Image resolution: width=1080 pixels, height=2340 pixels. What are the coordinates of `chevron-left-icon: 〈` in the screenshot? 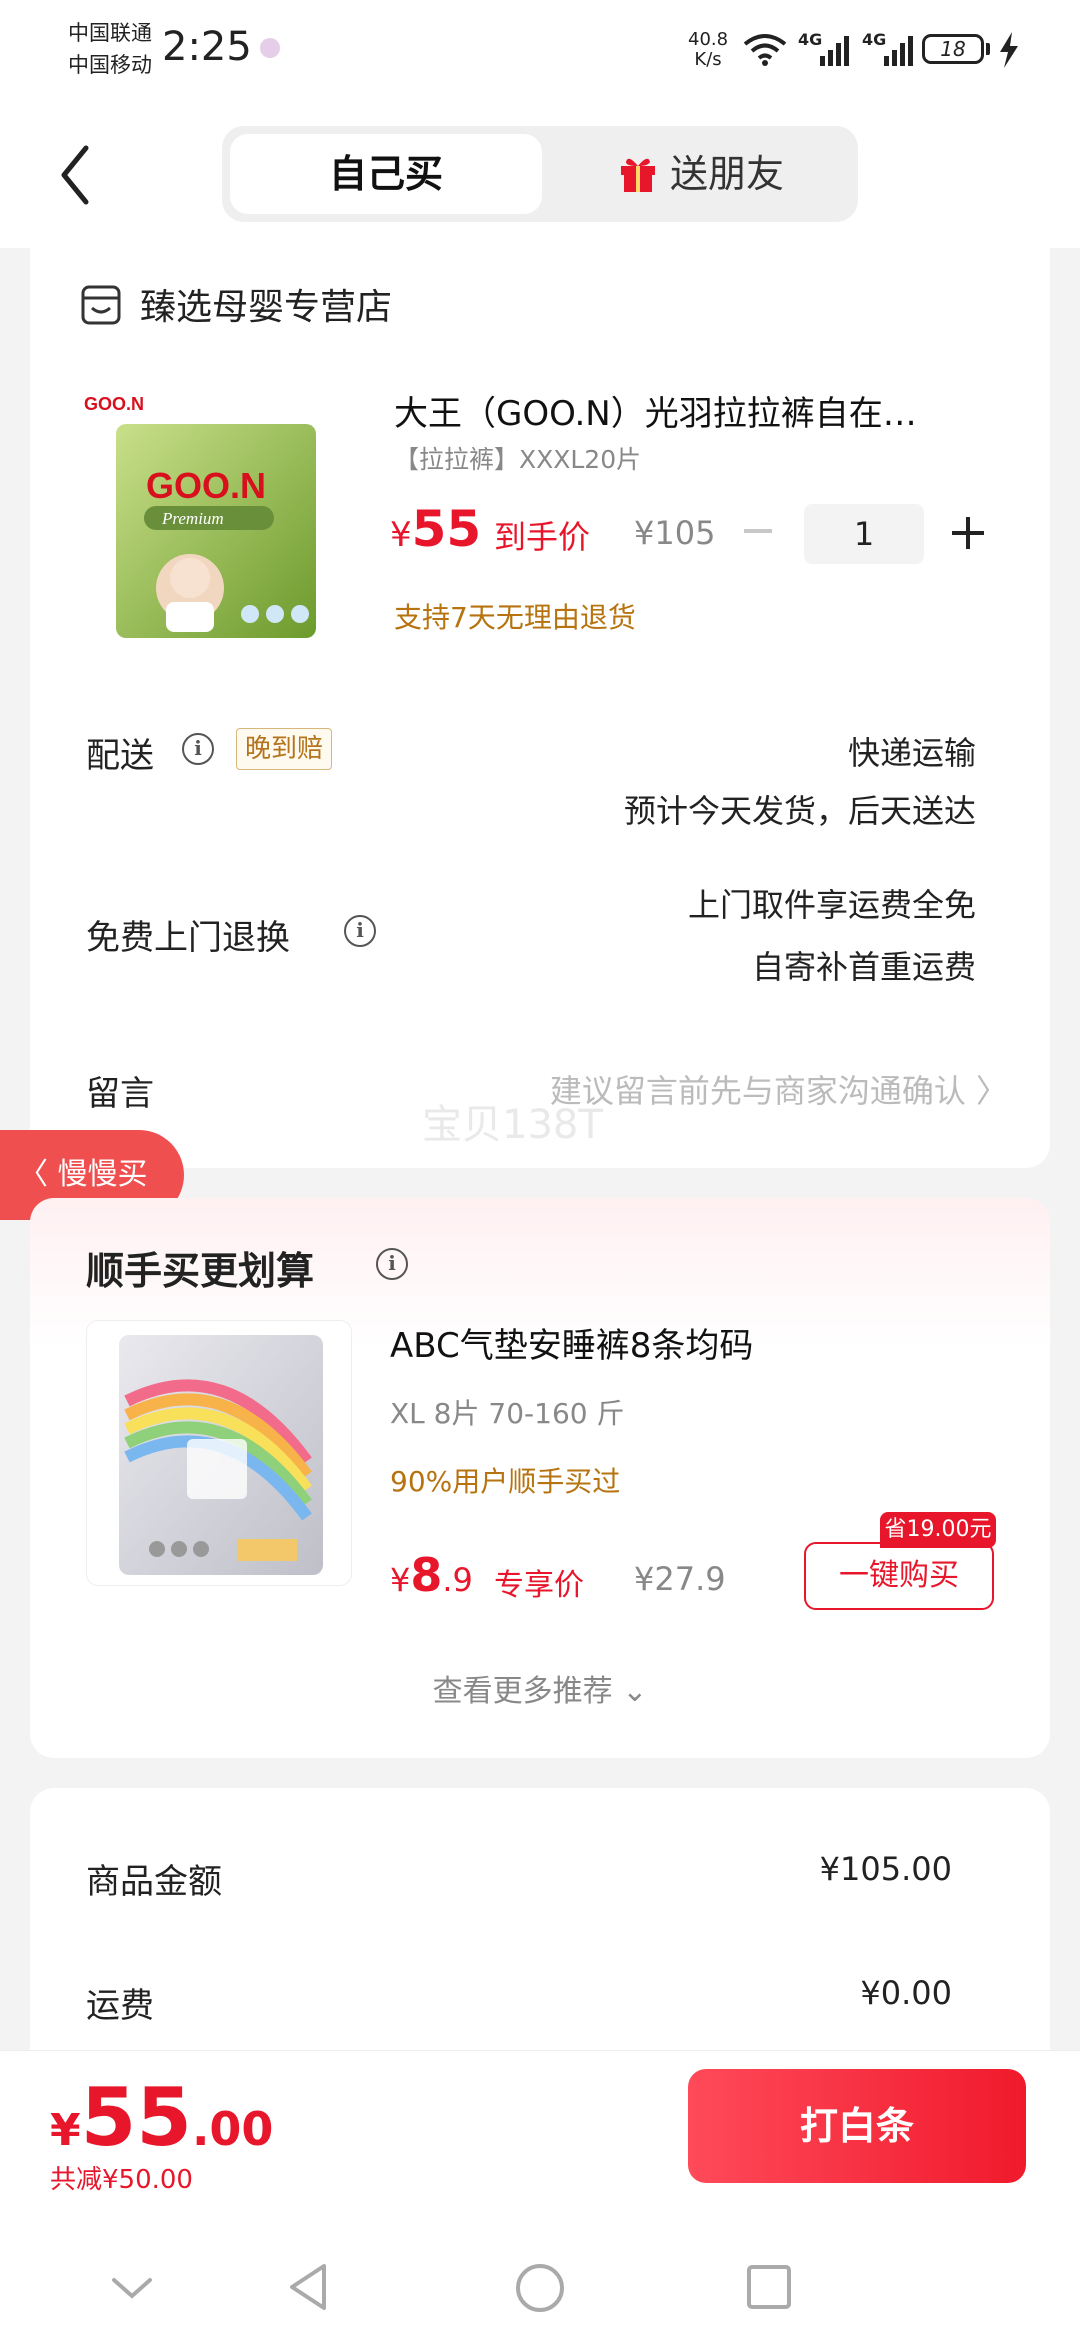 It's located at (38, 1174).